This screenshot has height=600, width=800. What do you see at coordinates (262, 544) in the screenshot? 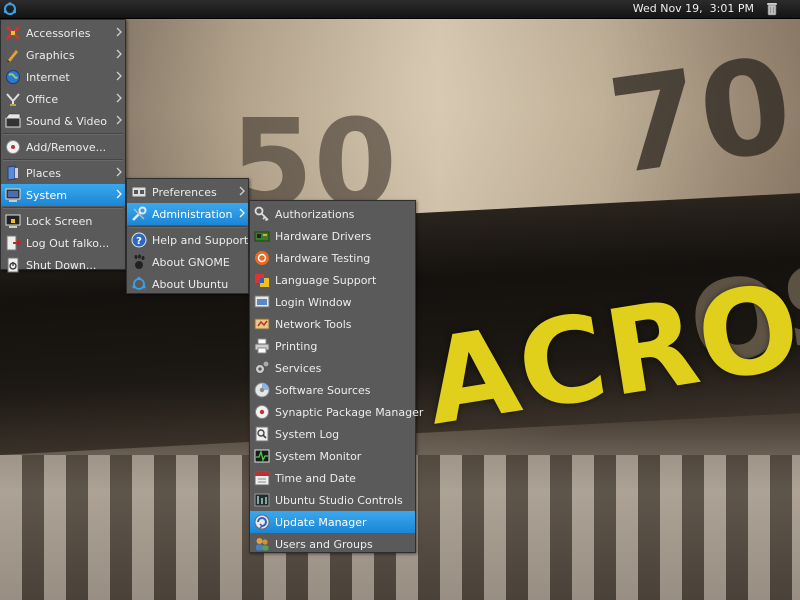
I see `users-groups-icon` at bounding box center [262, 544].